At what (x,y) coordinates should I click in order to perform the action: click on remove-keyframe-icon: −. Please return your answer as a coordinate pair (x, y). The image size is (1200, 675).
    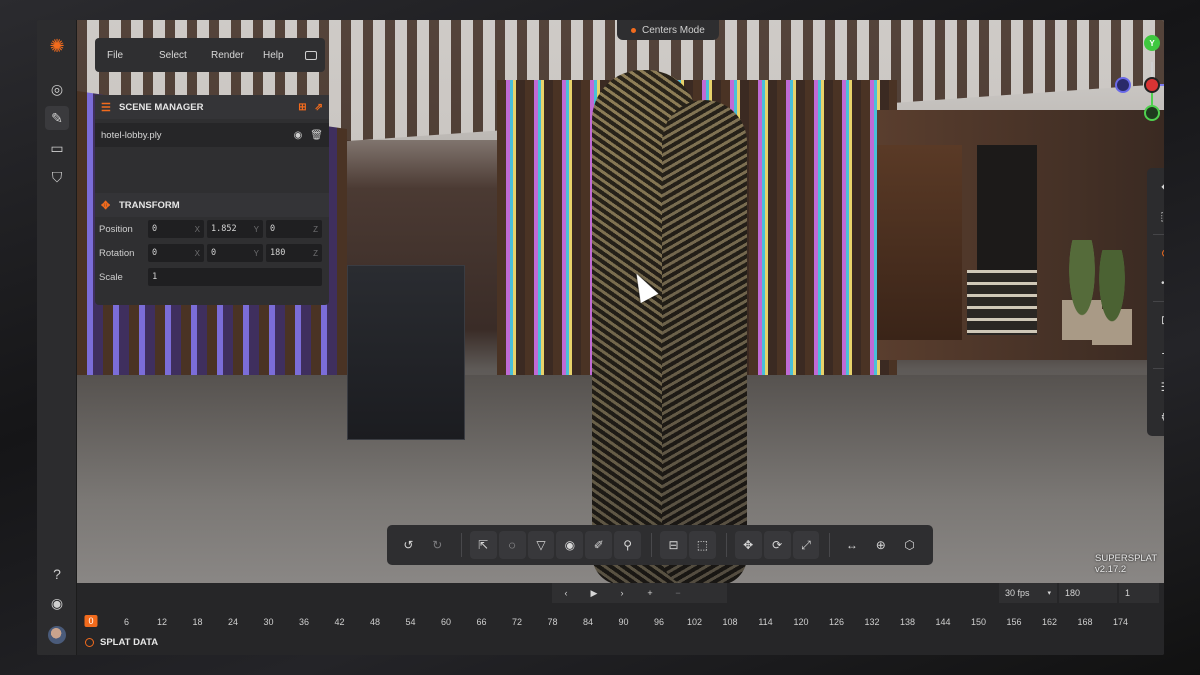
    Looking at the image, I should click on (678, 593).